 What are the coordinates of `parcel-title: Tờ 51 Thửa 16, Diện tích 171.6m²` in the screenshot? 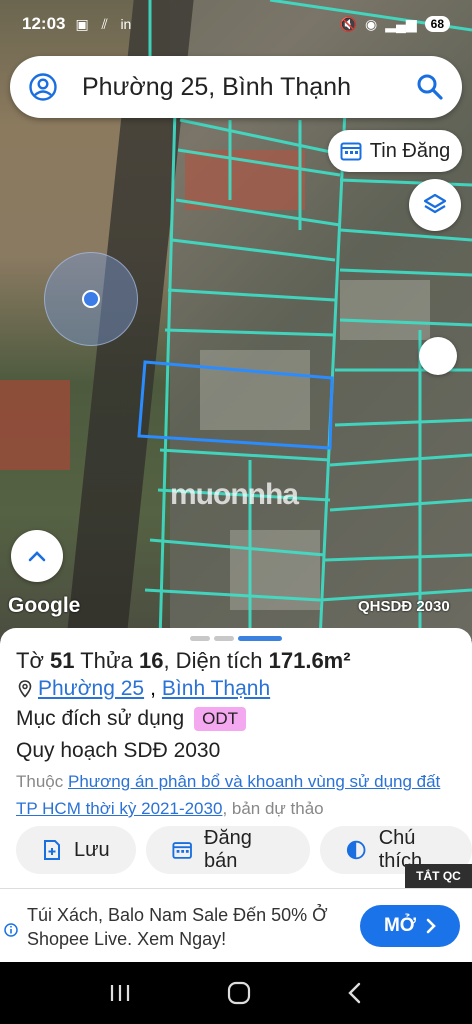 It's located at (183, 661).